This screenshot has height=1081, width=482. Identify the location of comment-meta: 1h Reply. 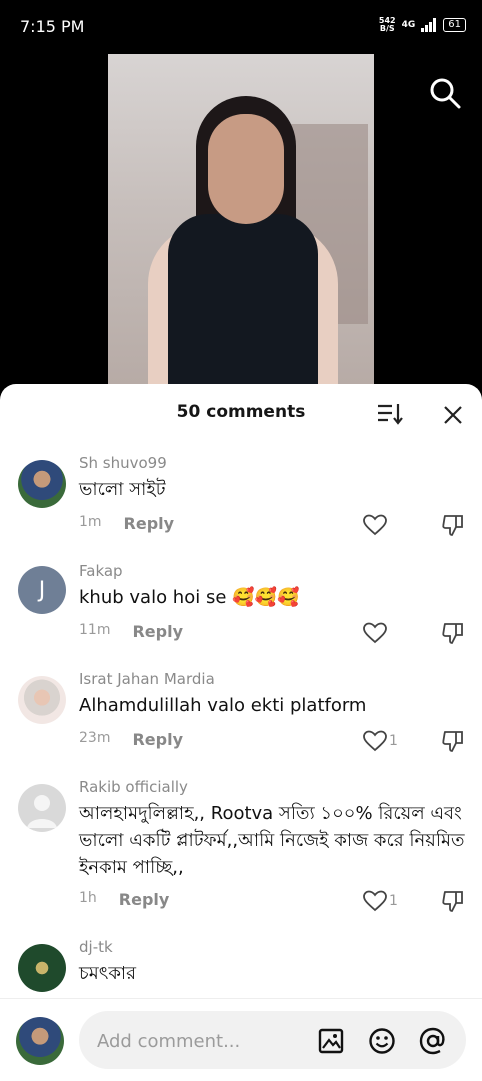
(124, 899).